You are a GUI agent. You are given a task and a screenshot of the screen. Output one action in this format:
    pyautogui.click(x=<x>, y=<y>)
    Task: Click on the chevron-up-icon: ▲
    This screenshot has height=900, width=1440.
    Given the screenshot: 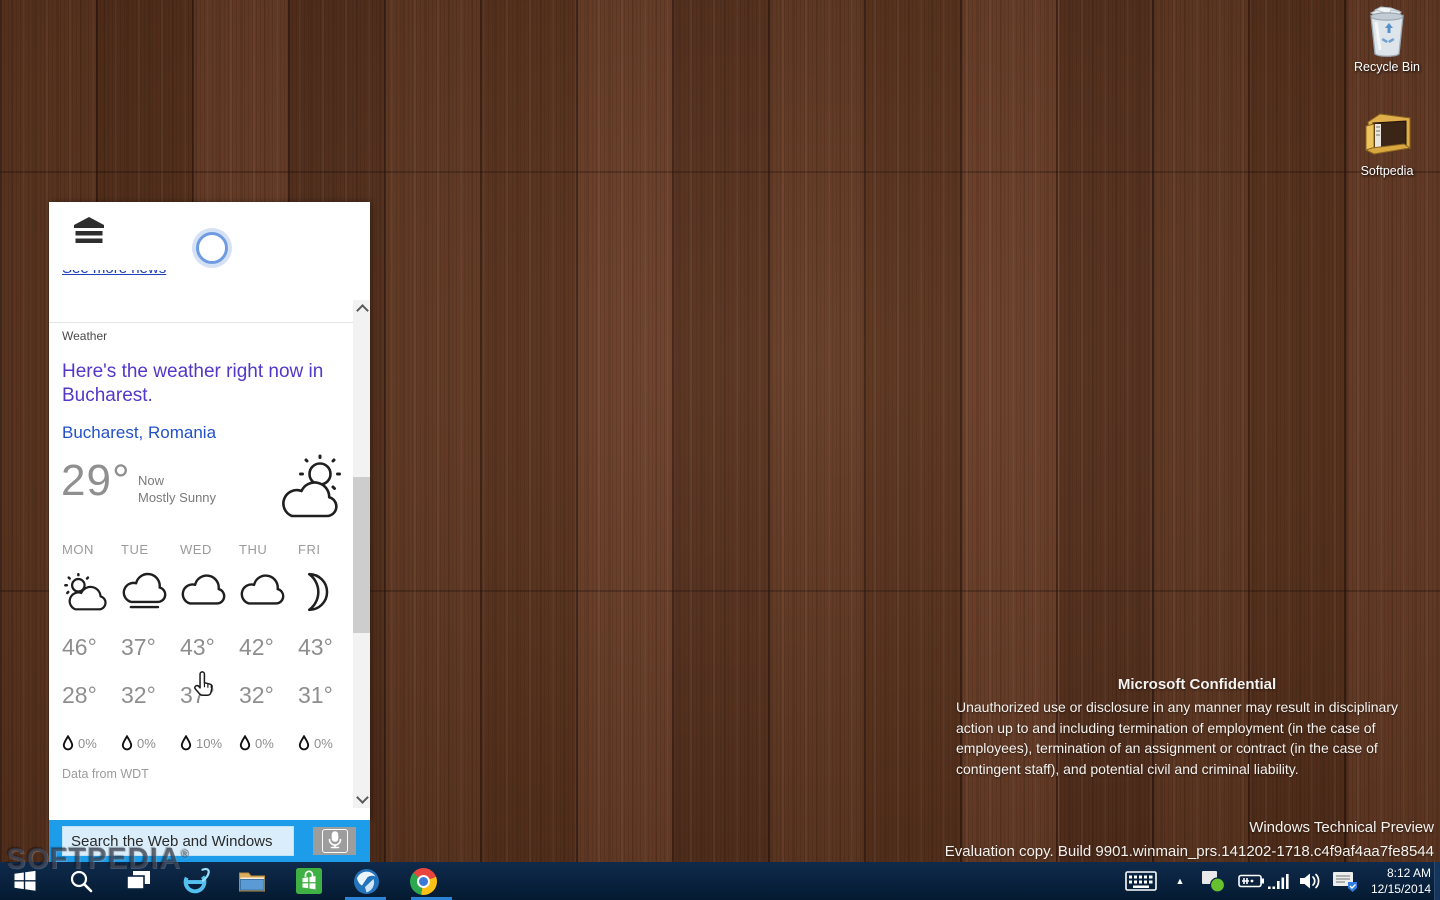 What is the action you would take?
    pyautogui.click(x=1180, y=881)
    